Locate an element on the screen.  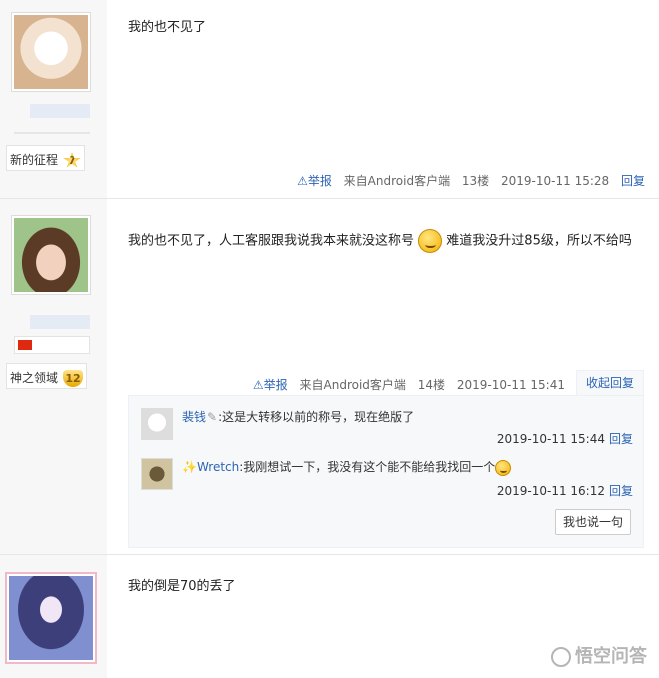
reply-text: :我刚想试一下，我没有这个能不能给我找回一个 is located at coordinates (367, 467).